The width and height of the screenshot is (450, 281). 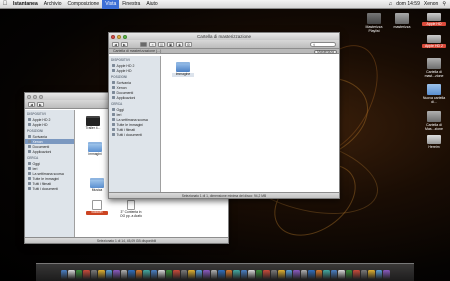 I want to click on file-item: Booklet, so click(x=97, y=207).